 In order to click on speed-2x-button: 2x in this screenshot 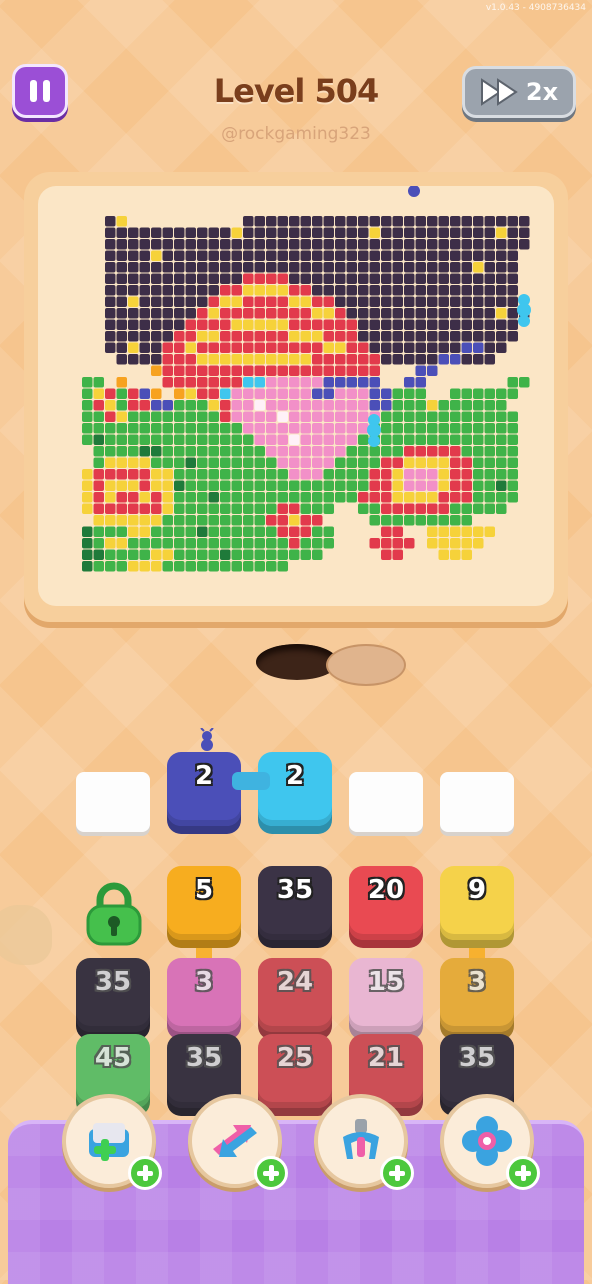, I will do `click(519, 92)`.